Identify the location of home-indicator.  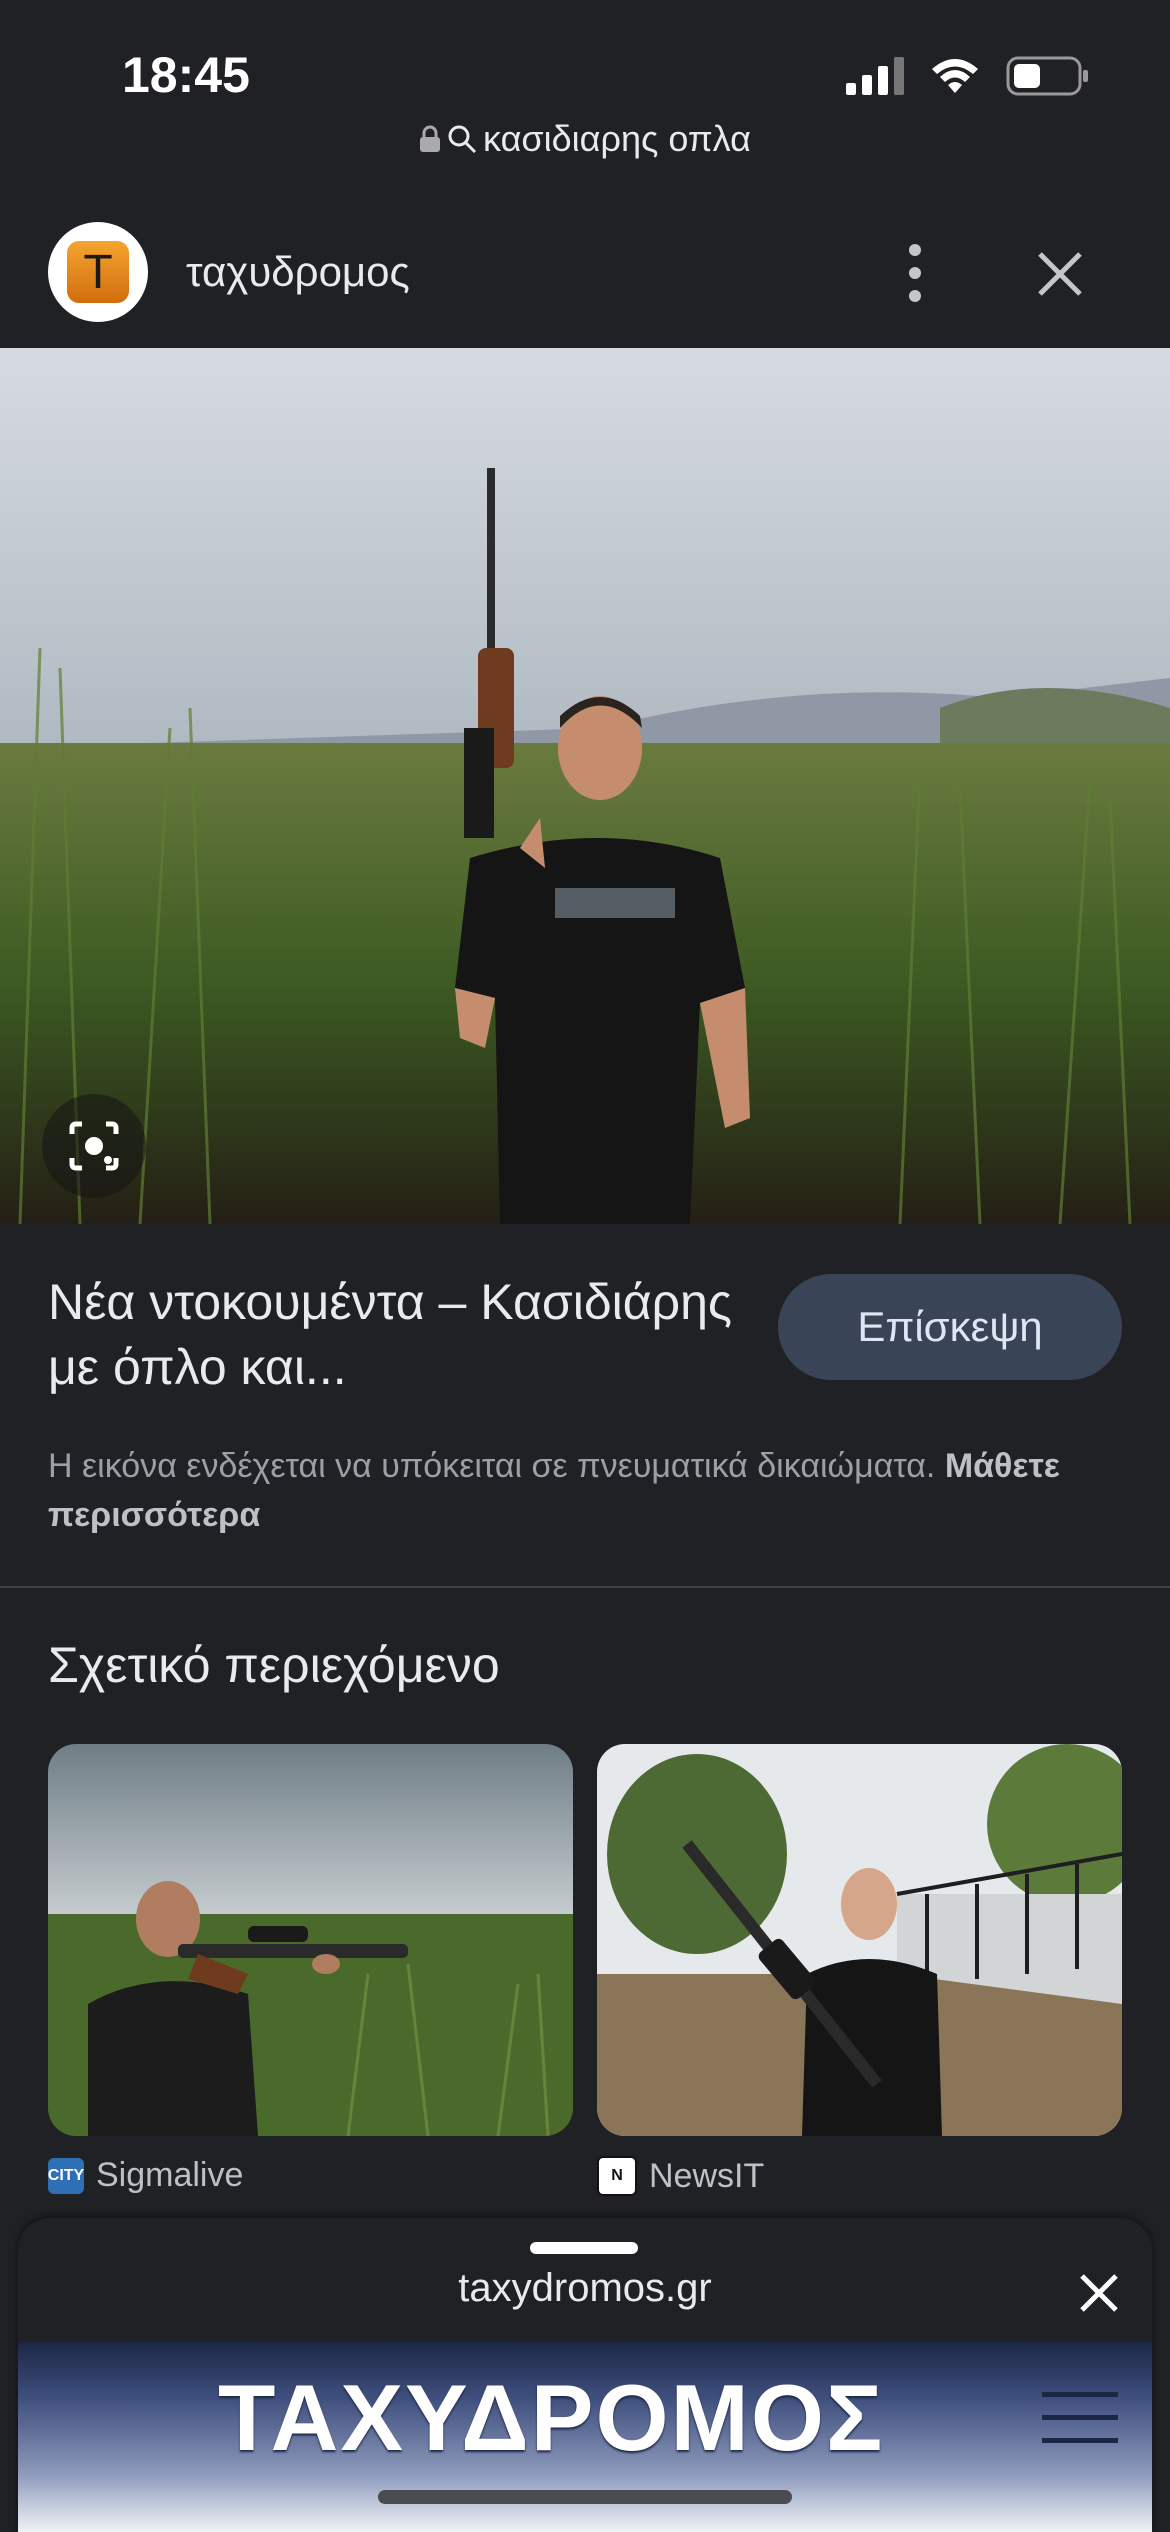
(585, 2497).